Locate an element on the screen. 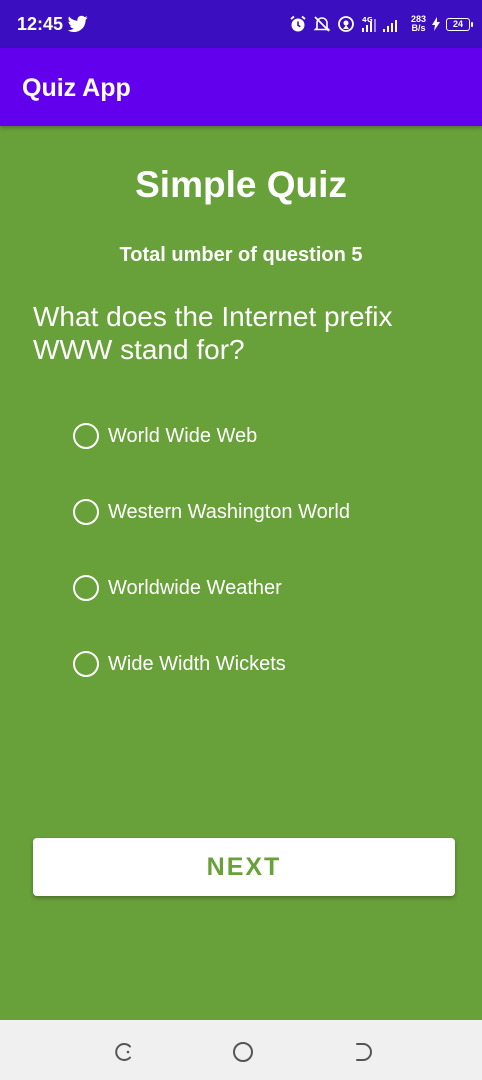  option-radio-2: Western Washington World is located at coordinates (243, 512).